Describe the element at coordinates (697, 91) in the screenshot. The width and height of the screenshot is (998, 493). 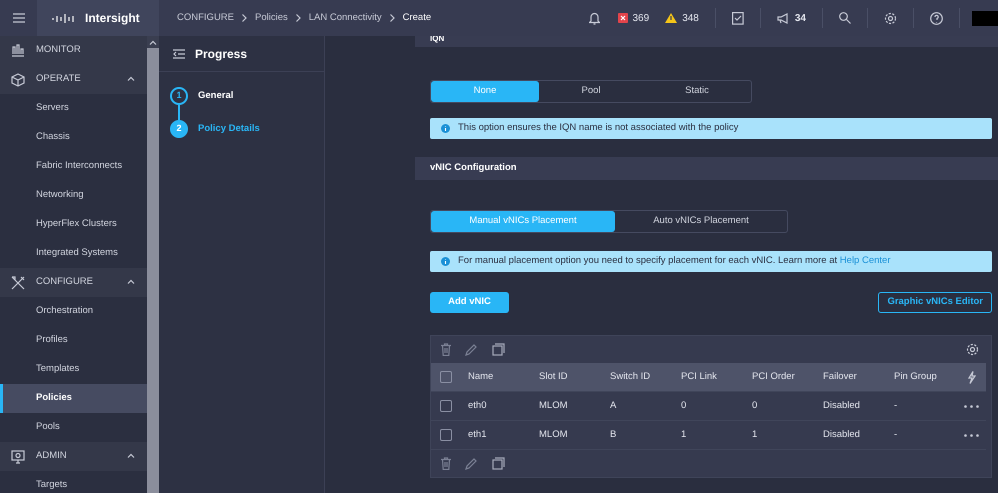
I see `segment-tab: Static` at that location.